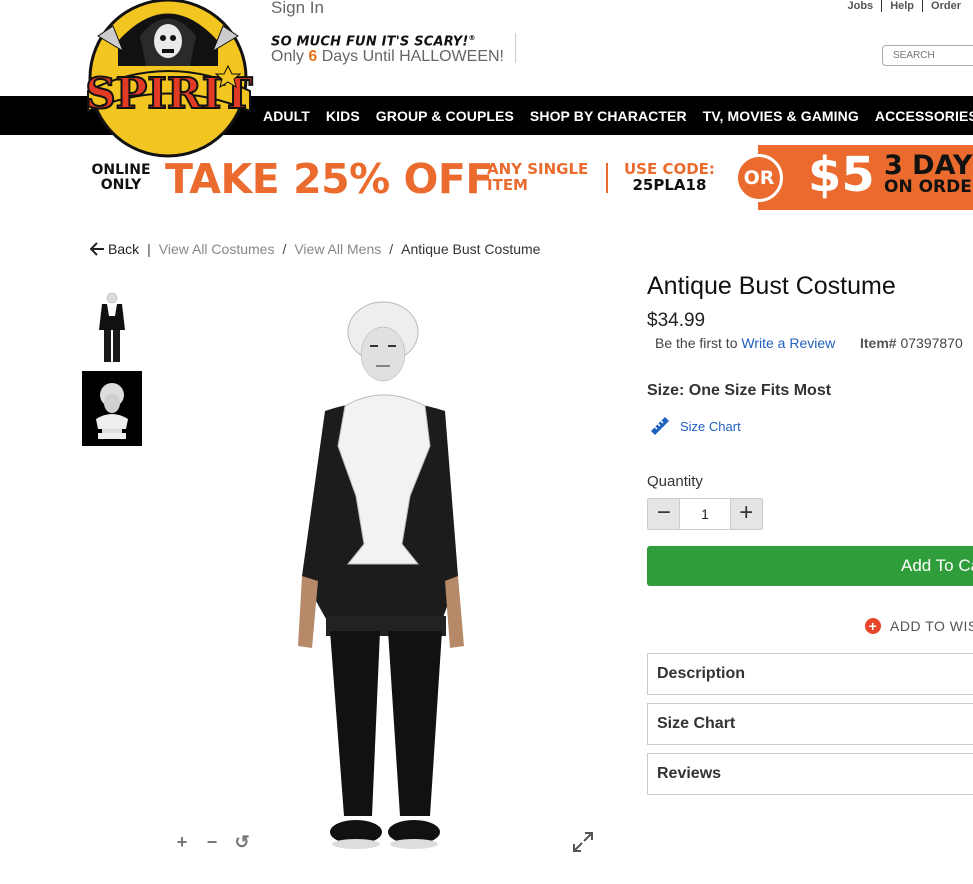  I want to click on add-to-wishlist-label: ADD TO WIS, so click(931, 626).